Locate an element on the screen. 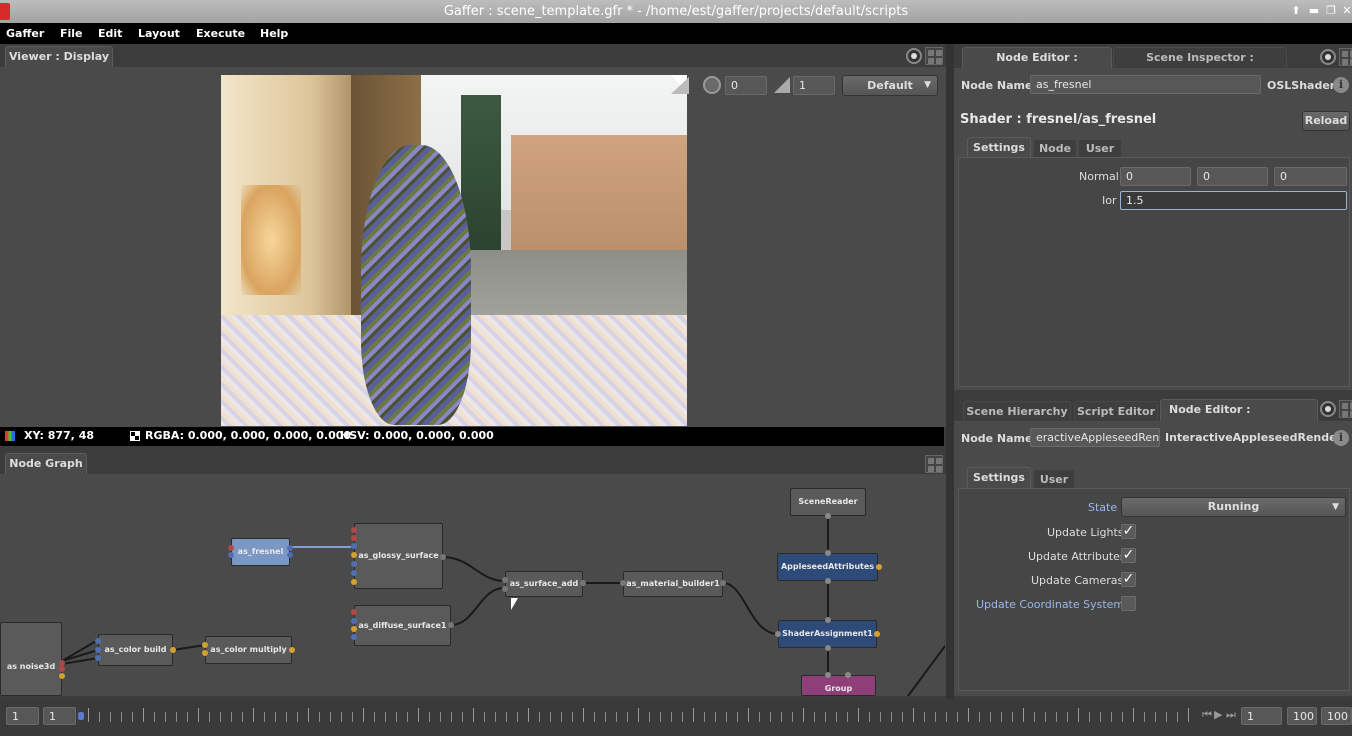  update-cameras-checkbox: ✓ is located at coordinates (1128, 579).